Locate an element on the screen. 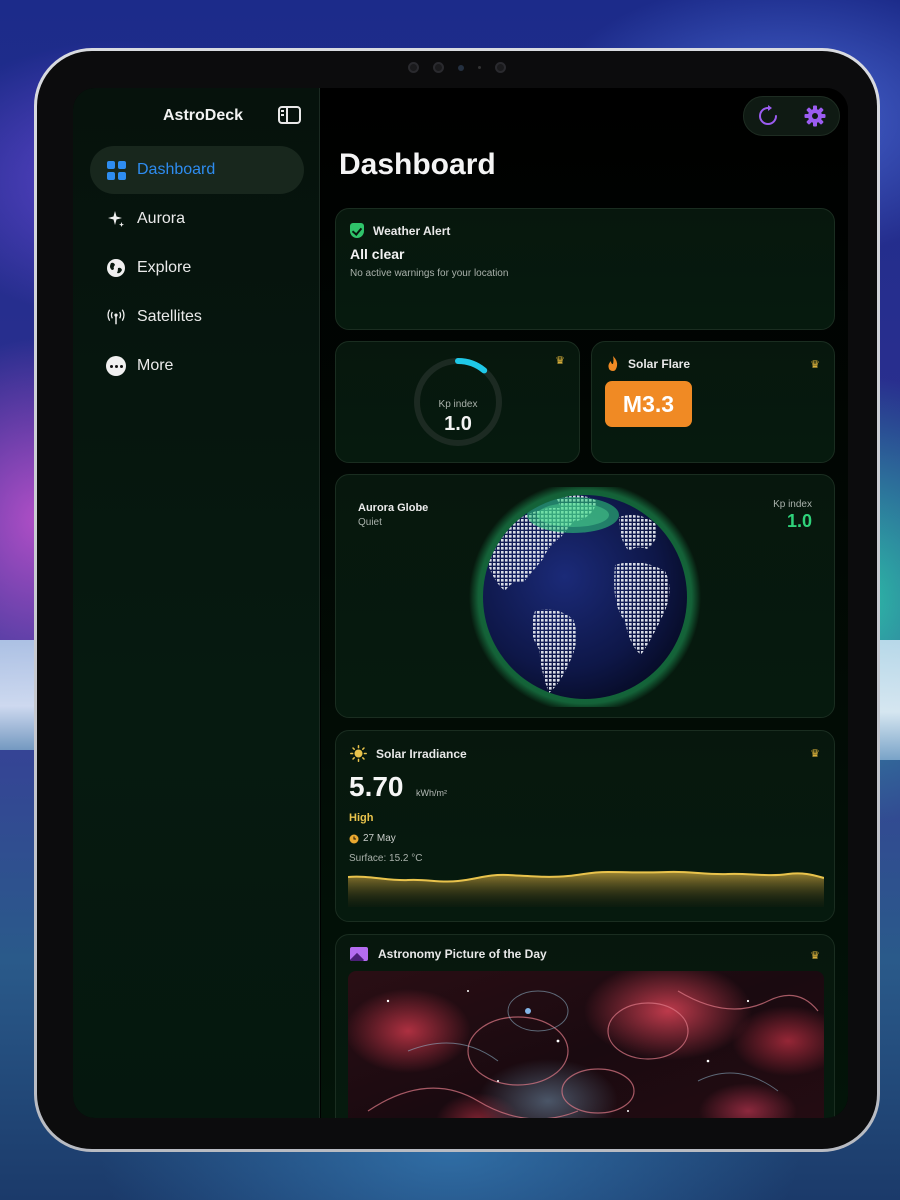 The height and width of the screenshot is (1200, 900). shield-check-icon is located at coordinates (357, 230).